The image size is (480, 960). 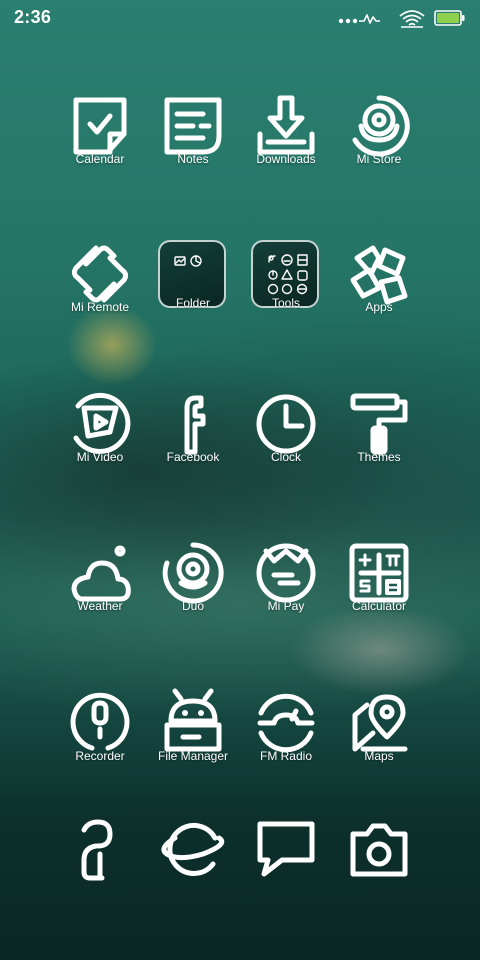 I want to click on app-calendar: Calendar, so click(x=100, y=141).